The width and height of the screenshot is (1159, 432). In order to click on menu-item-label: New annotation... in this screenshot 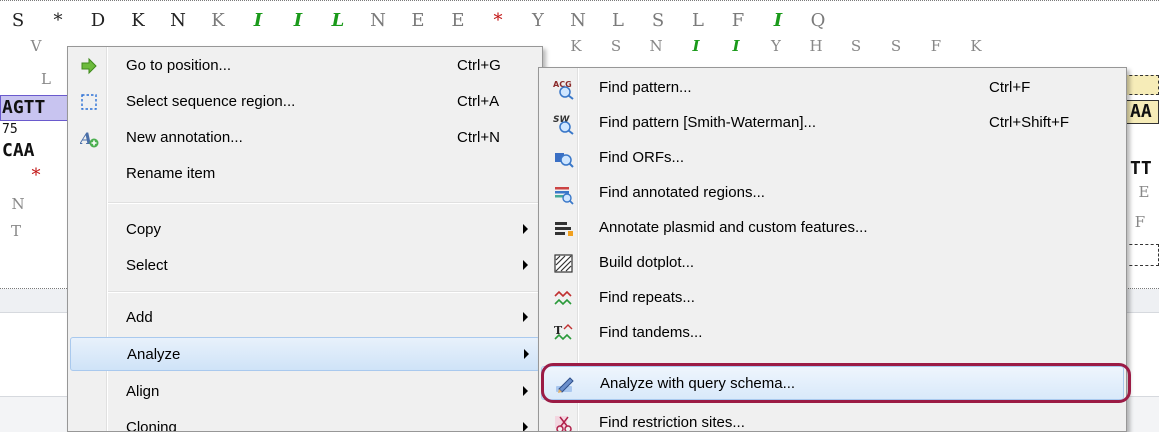, I will do `click(184, 137)`.